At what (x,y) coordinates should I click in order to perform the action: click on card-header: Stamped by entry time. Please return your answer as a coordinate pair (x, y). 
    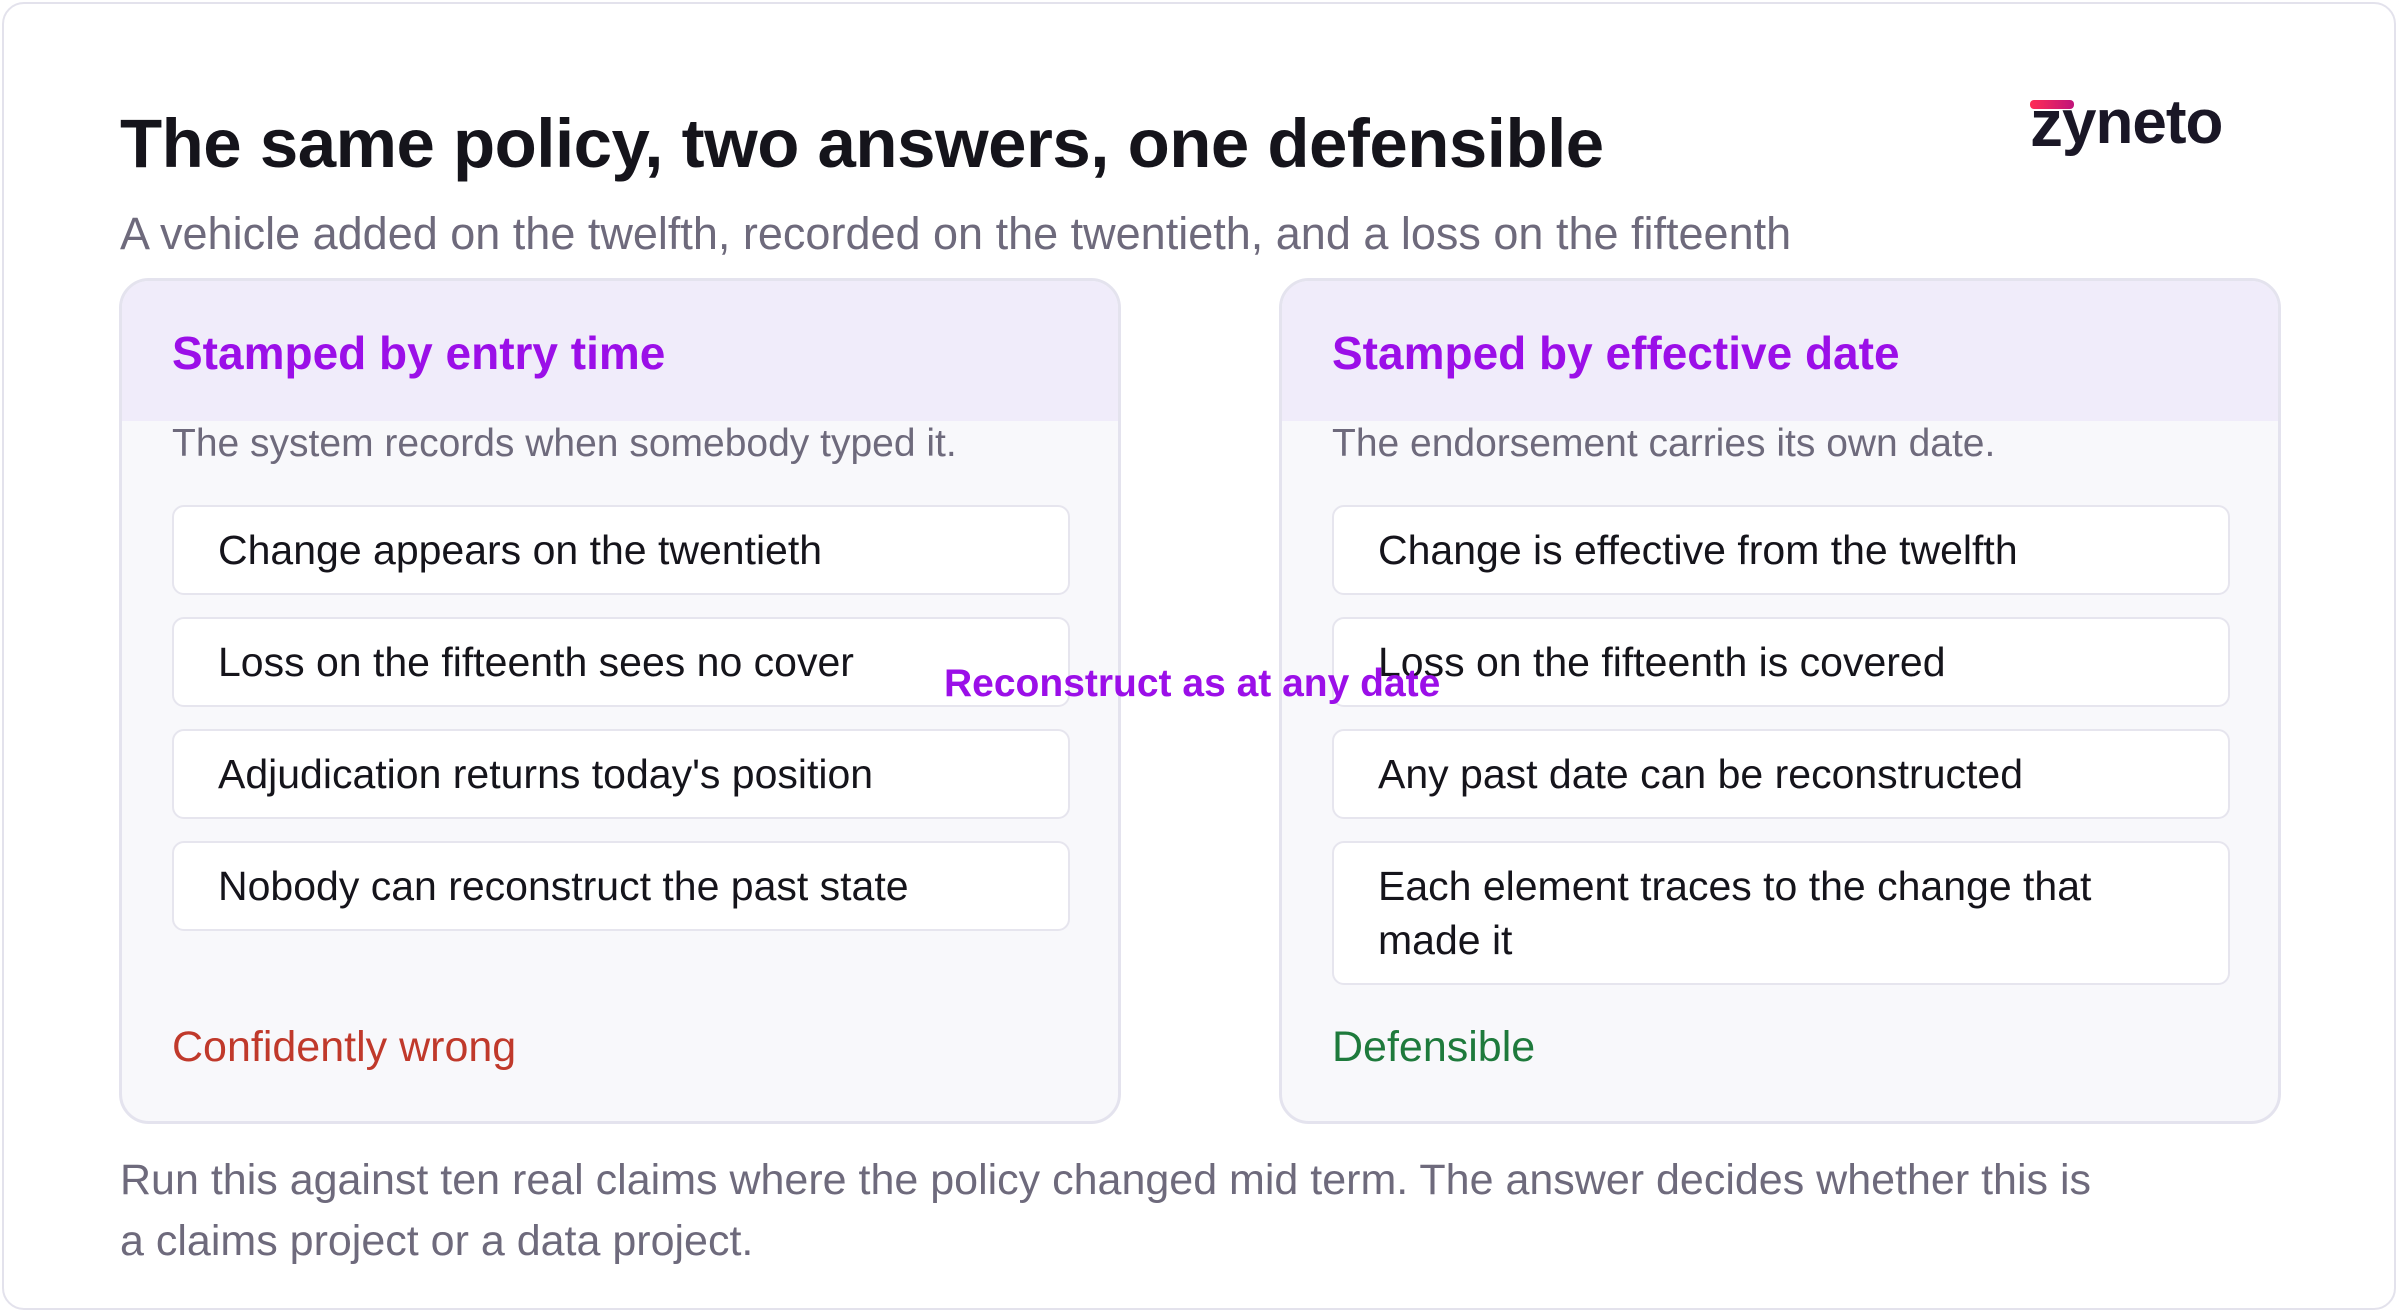
    Looking at the image, I should click on (620, 351).